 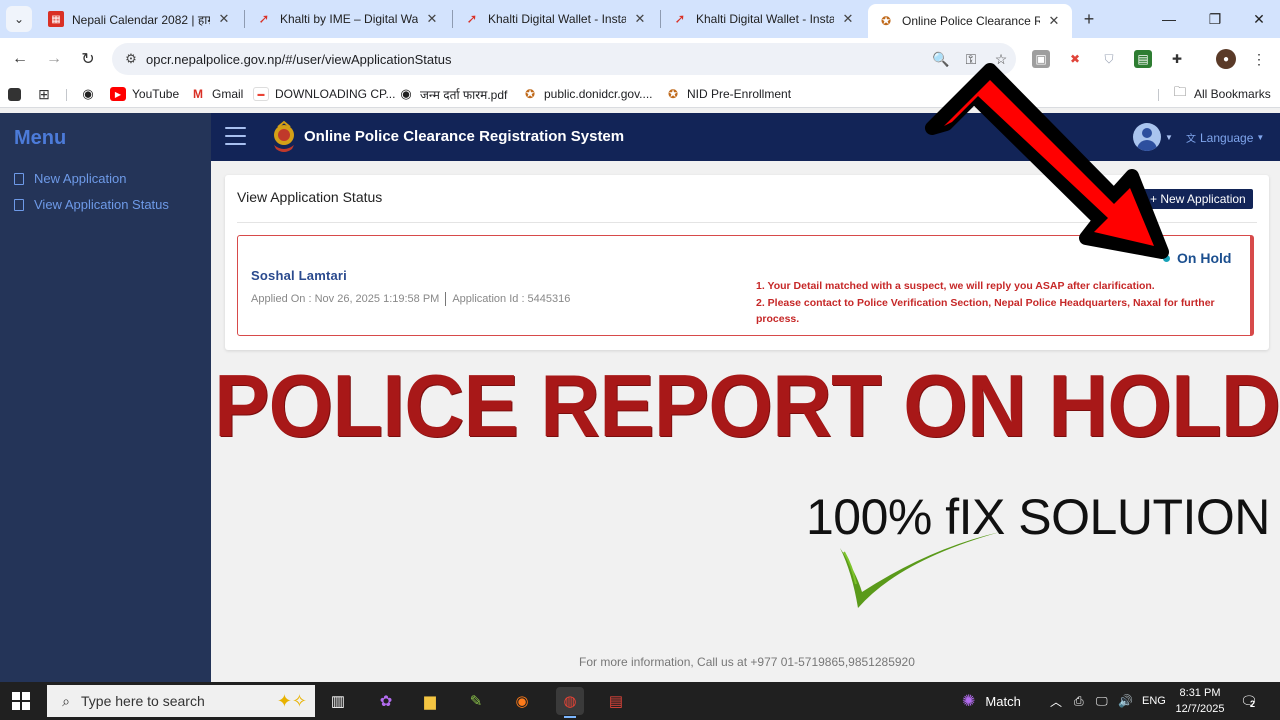 I want to click on password-key-icon: ⚿, so click(x=971, y=59).